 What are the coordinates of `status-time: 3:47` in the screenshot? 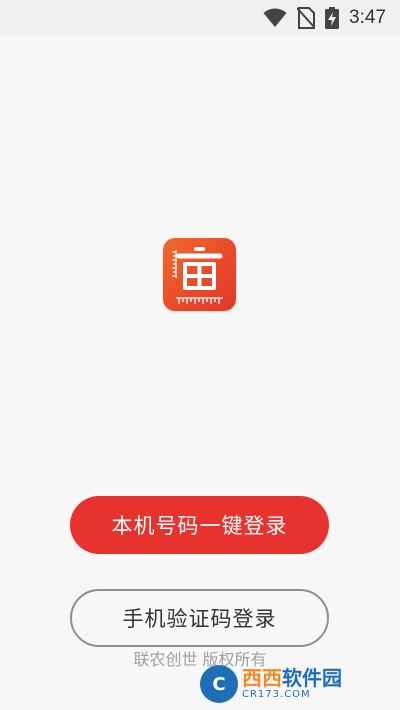 It's located at (367, 17).